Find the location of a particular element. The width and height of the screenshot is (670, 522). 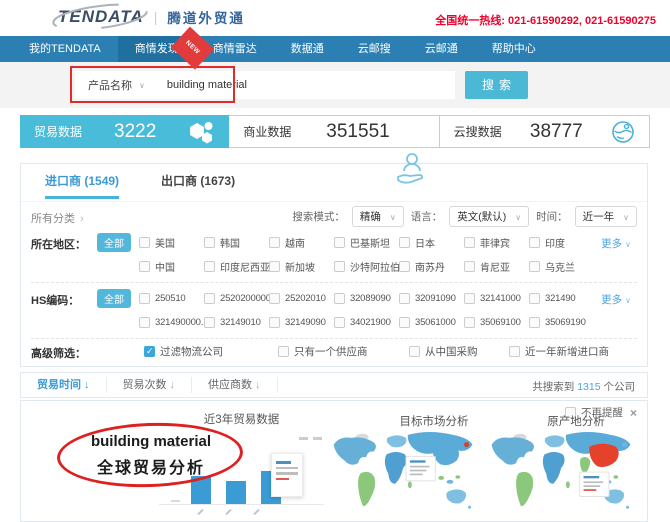

checkbox-label: 沙特阿拉伯 is located at coordinates (375, 268).